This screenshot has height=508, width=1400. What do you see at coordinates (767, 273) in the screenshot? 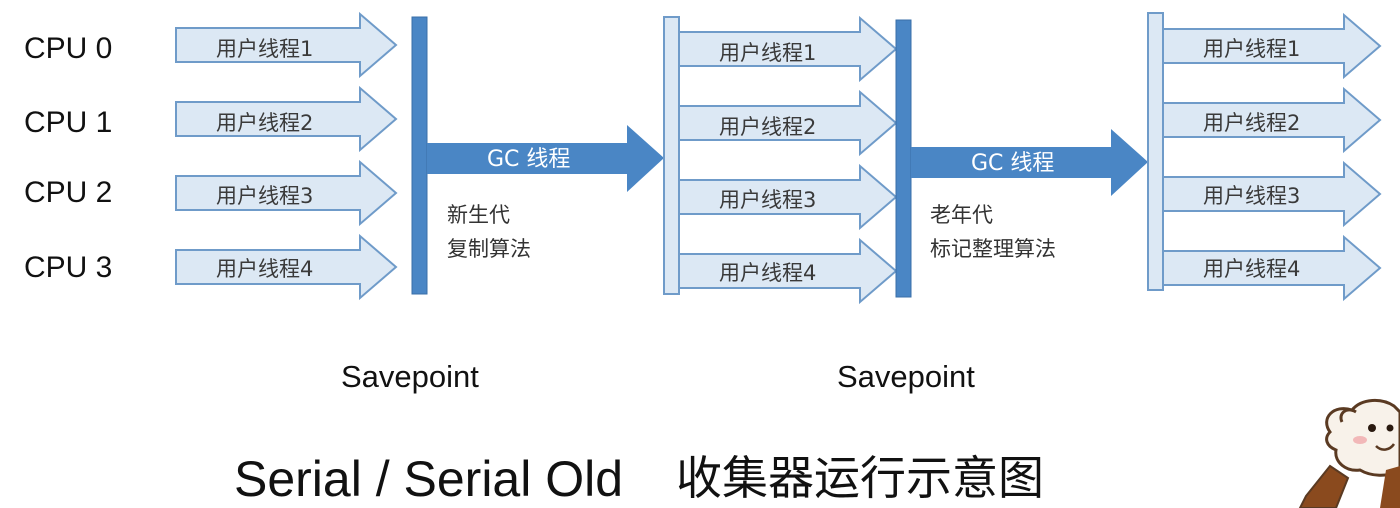
I see `stage2-thread-label-4: 用户线程4` at bounding box center [767, 273].